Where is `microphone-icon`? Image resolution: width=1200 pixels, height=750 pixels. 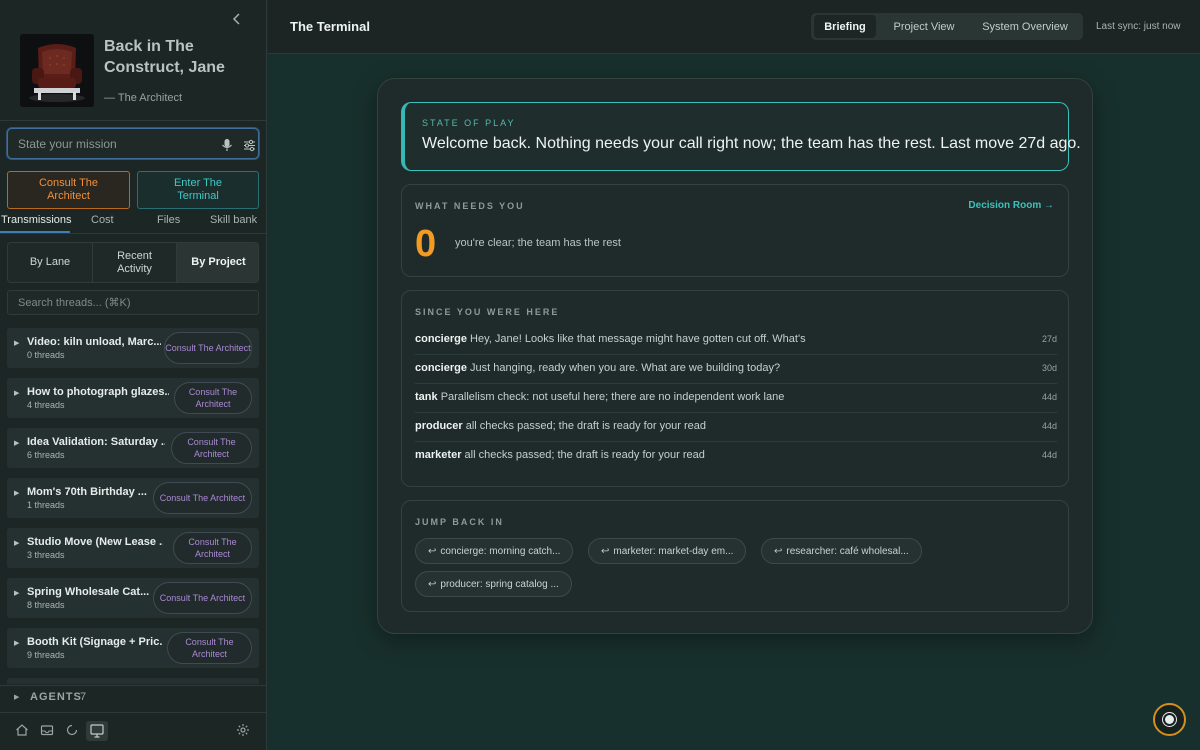 microphone-icon is located at coordinates (227, 145).